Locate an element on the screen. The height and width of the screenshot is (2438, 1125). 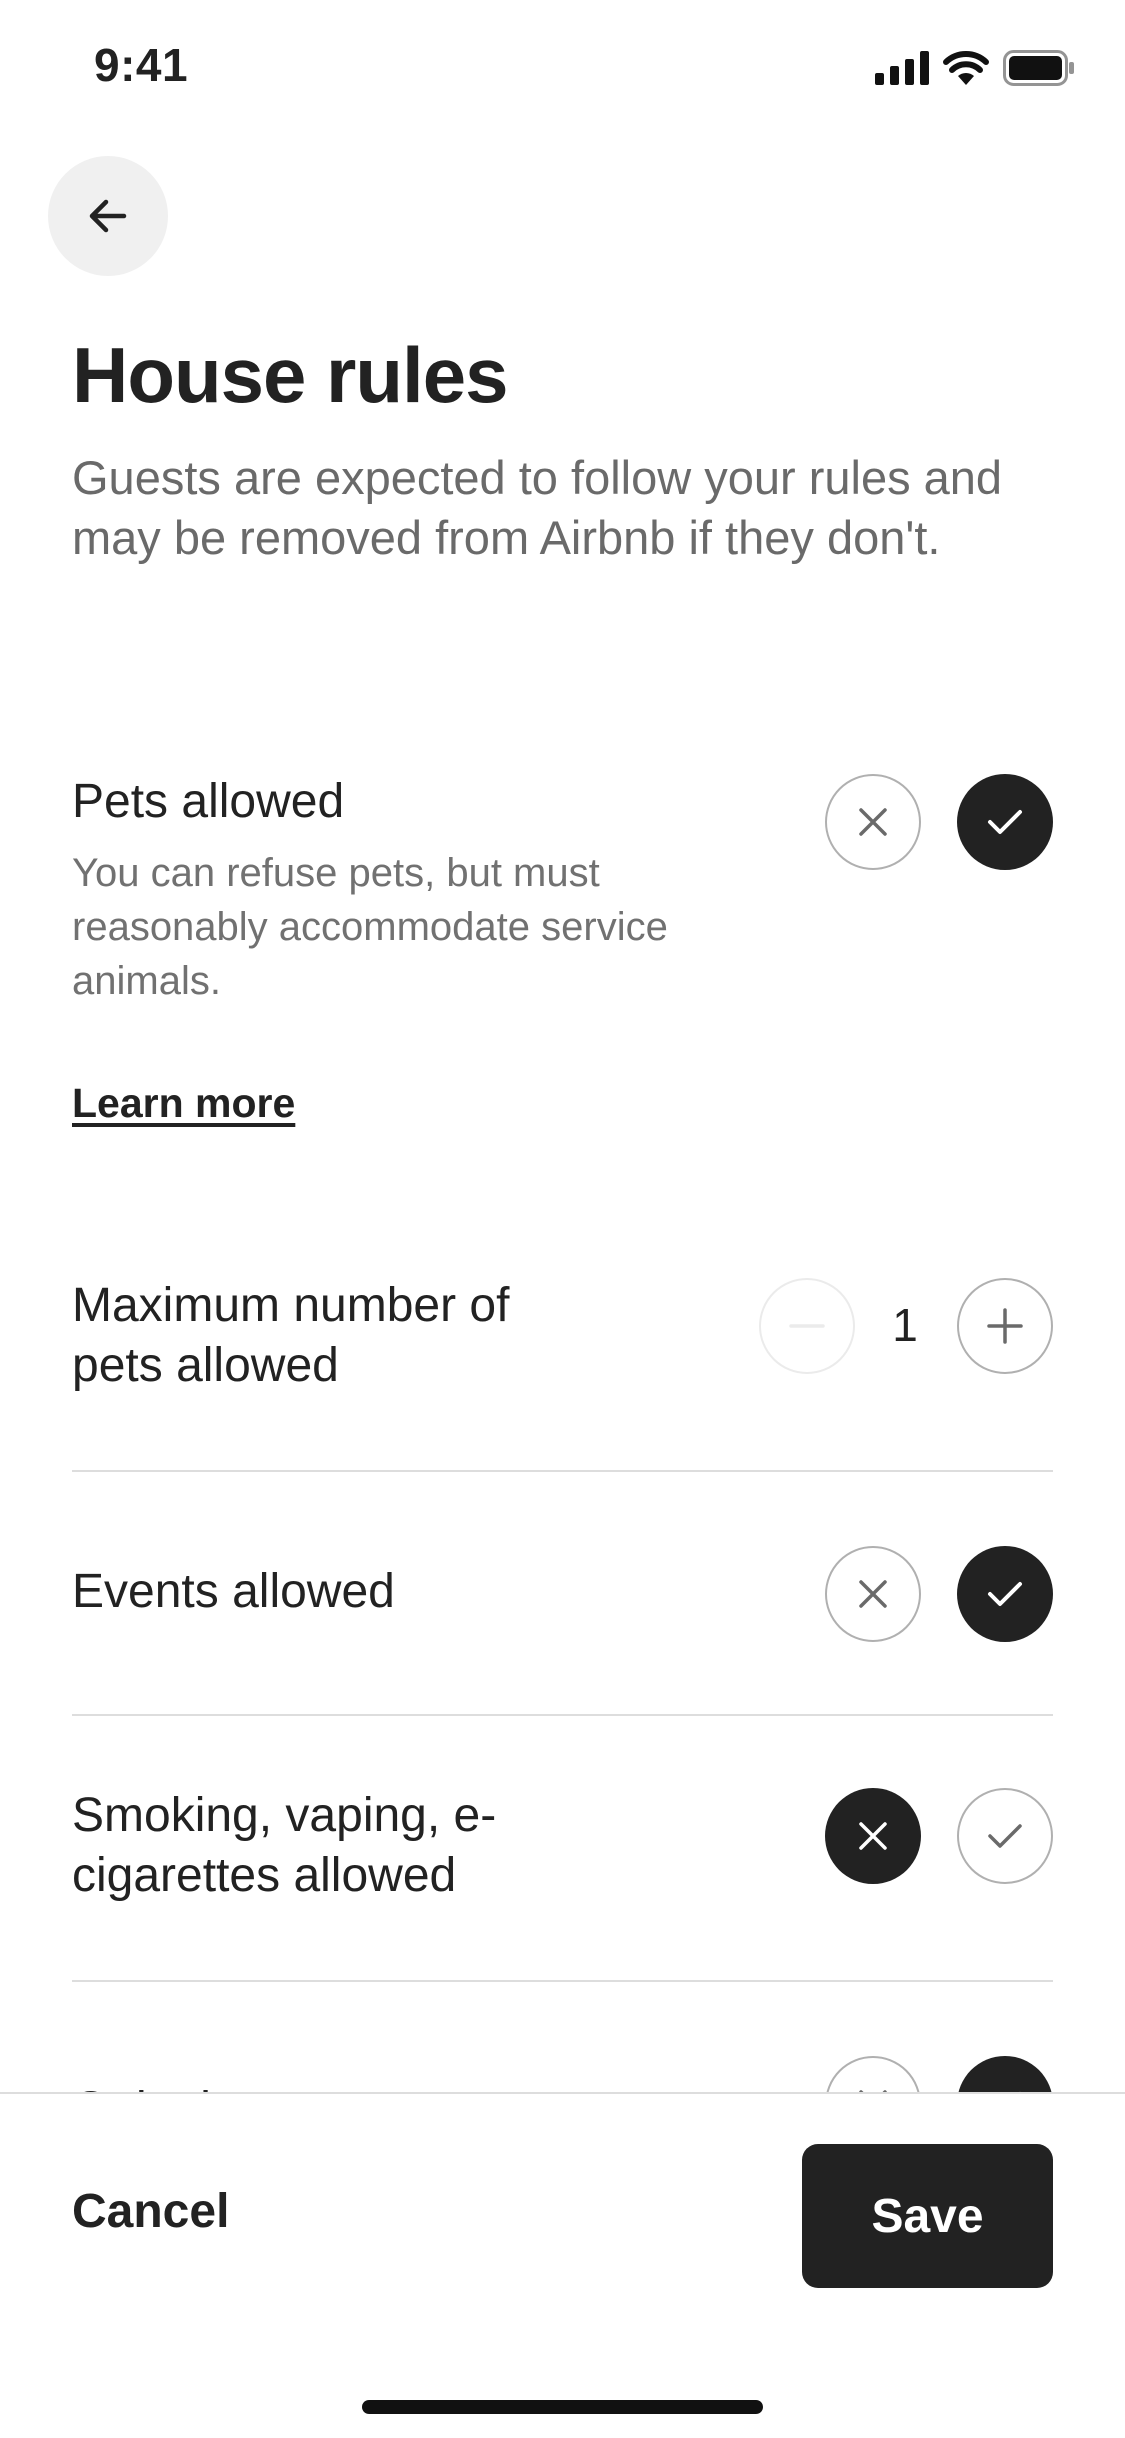
smoking-no-button is located at coordinates (873, 1836).